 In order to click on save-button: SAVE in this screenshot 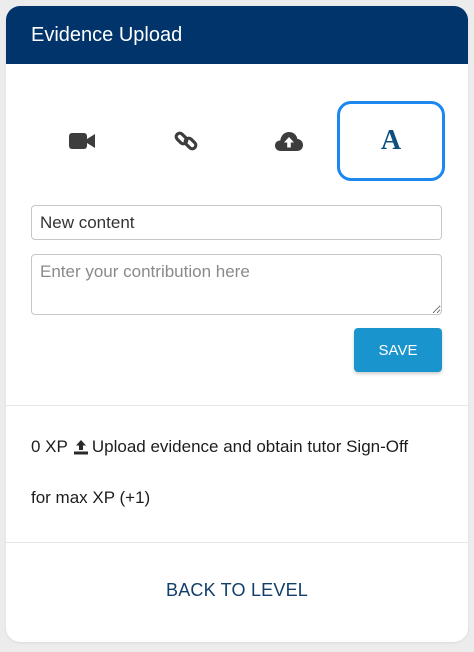, I will do `click(398, 350)`.